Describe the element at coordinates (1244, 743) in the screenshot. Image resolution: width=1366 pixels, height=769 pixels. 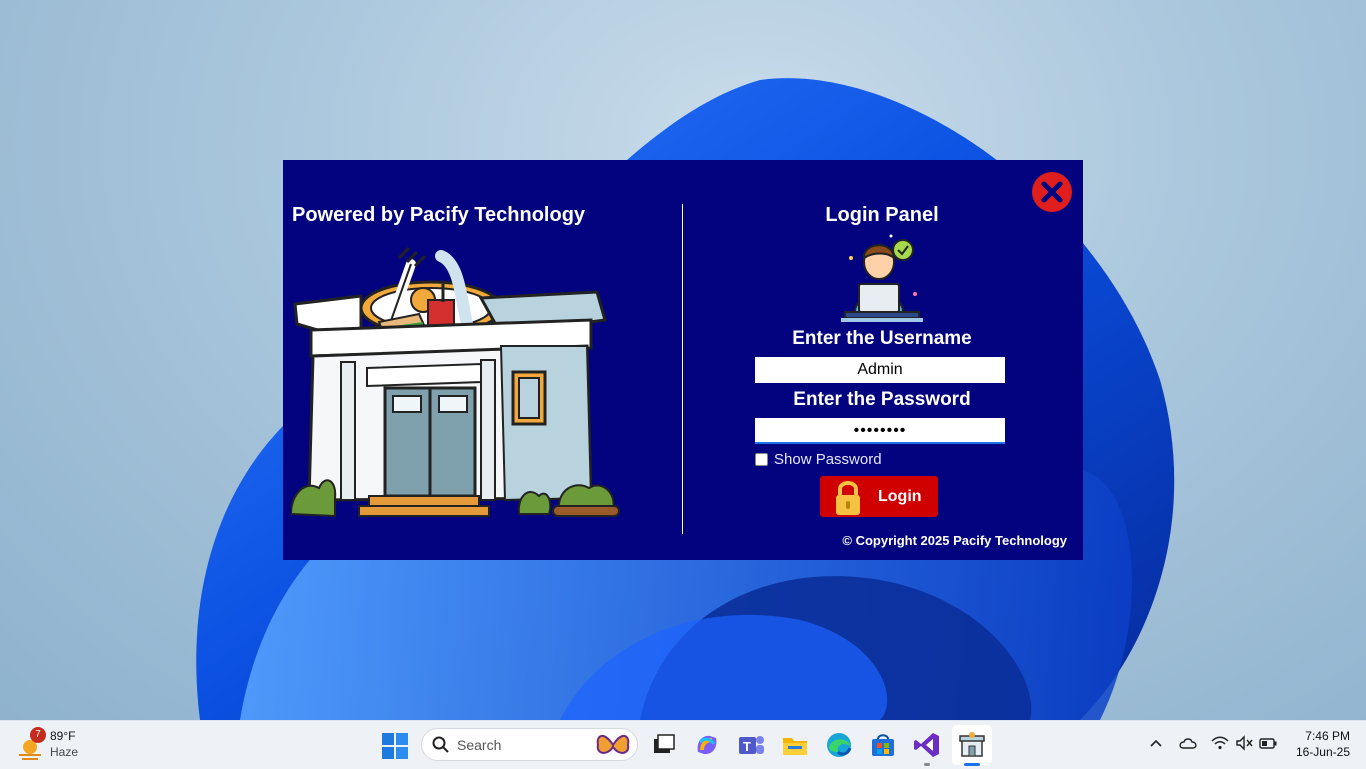
I see `volume-muted-icon` at that location.